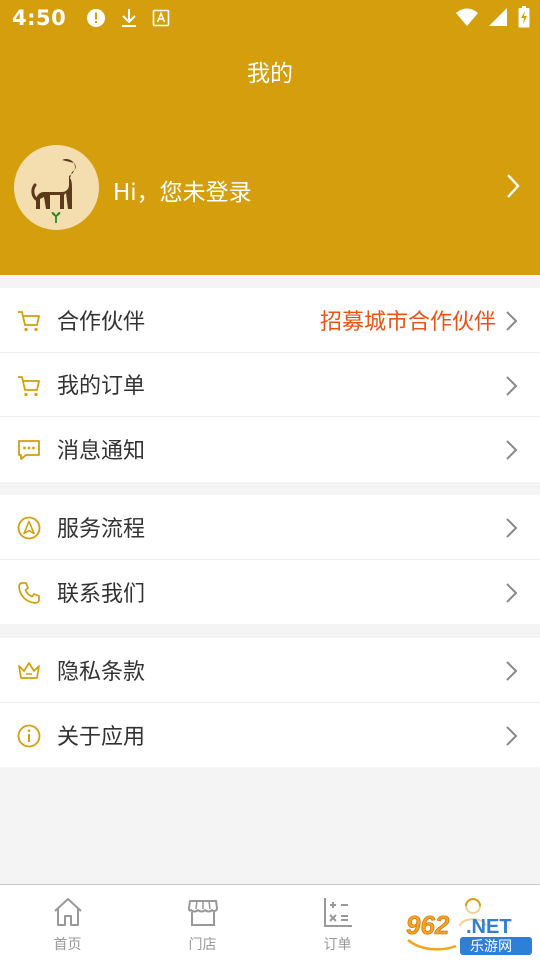 This screenshot has width=540, height=960. Describe the element at coordinates (67, 945) in the screenshot. I see `tab-label: 首页` at that location.